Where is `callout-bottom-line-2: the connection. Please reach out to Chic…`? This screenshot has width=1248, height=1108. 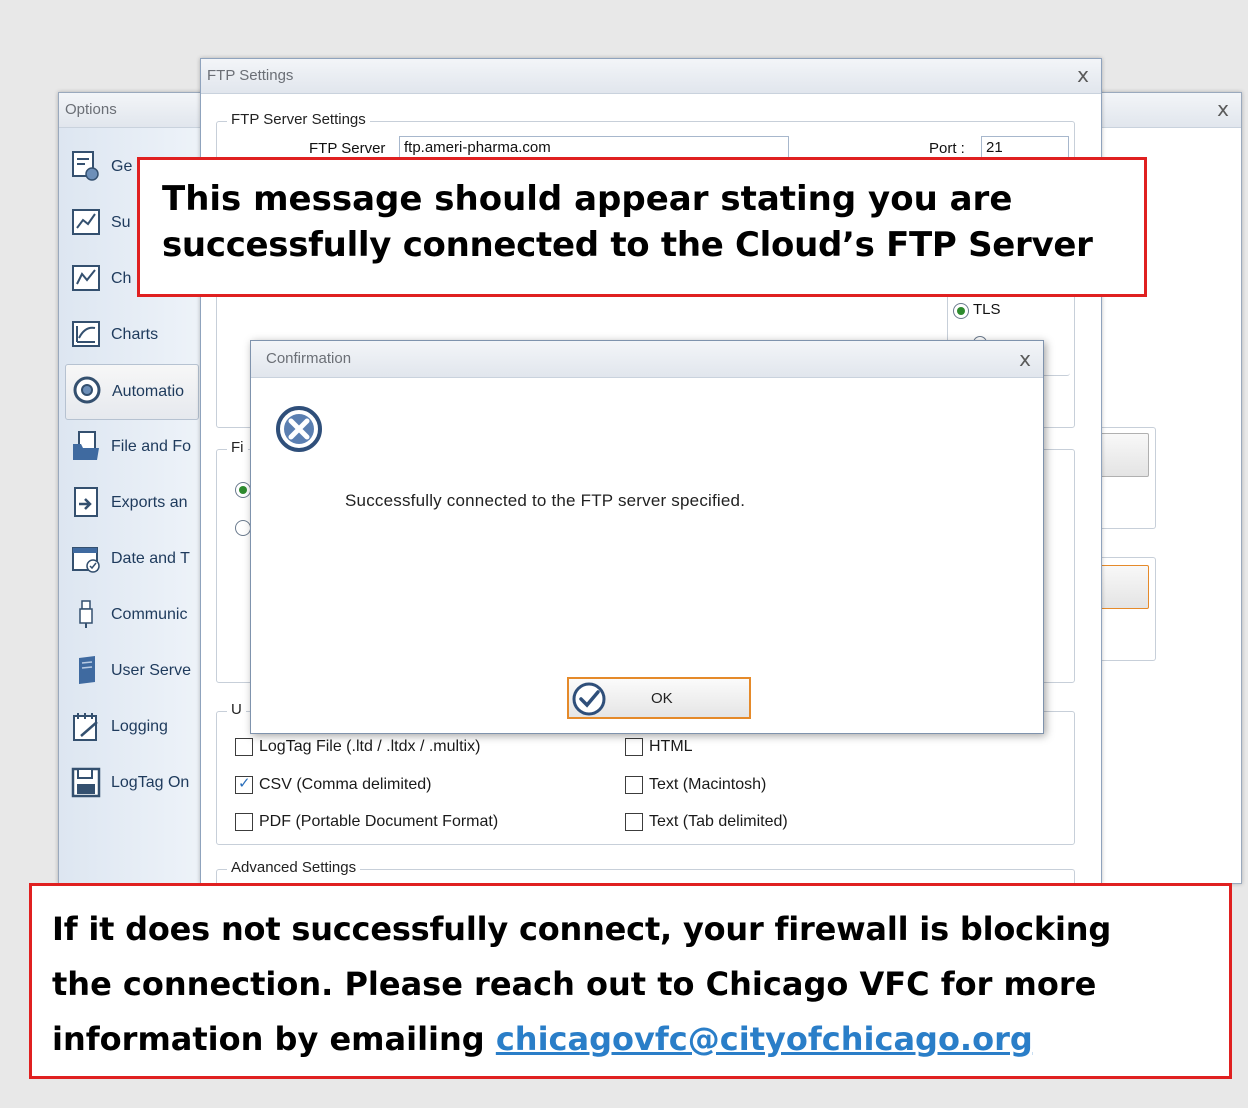
callout-bottom-line-2: the connection. Please reach out to Chic… is located at coordinates (574, 984).